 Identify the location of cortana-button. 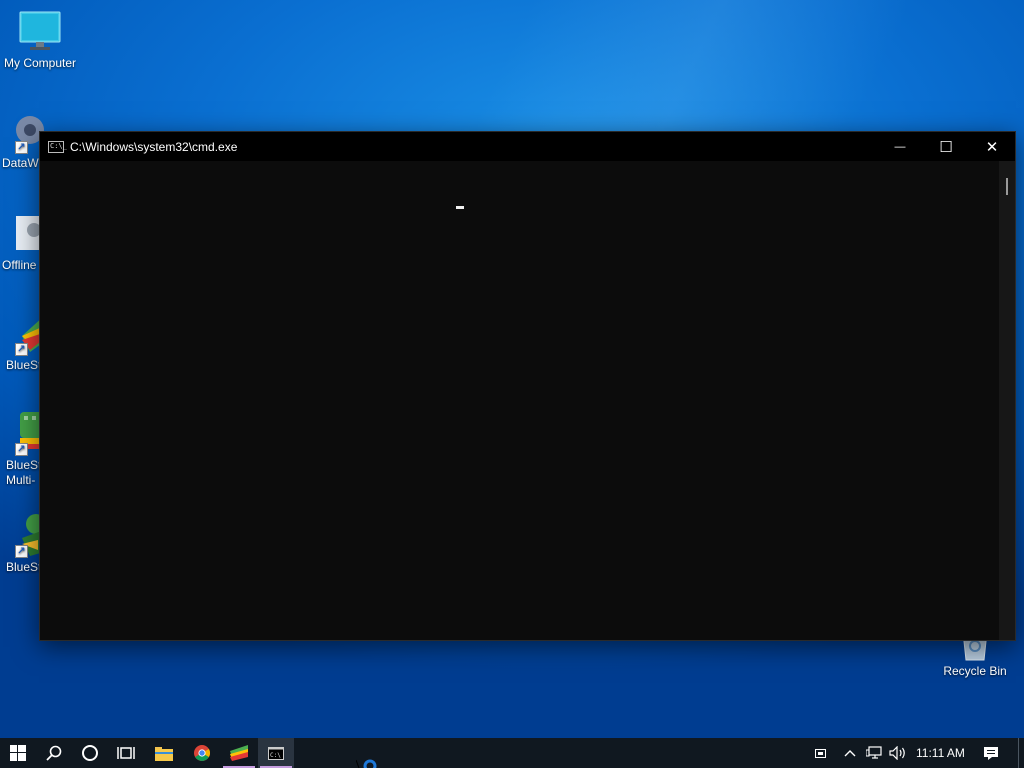
(90, 753).